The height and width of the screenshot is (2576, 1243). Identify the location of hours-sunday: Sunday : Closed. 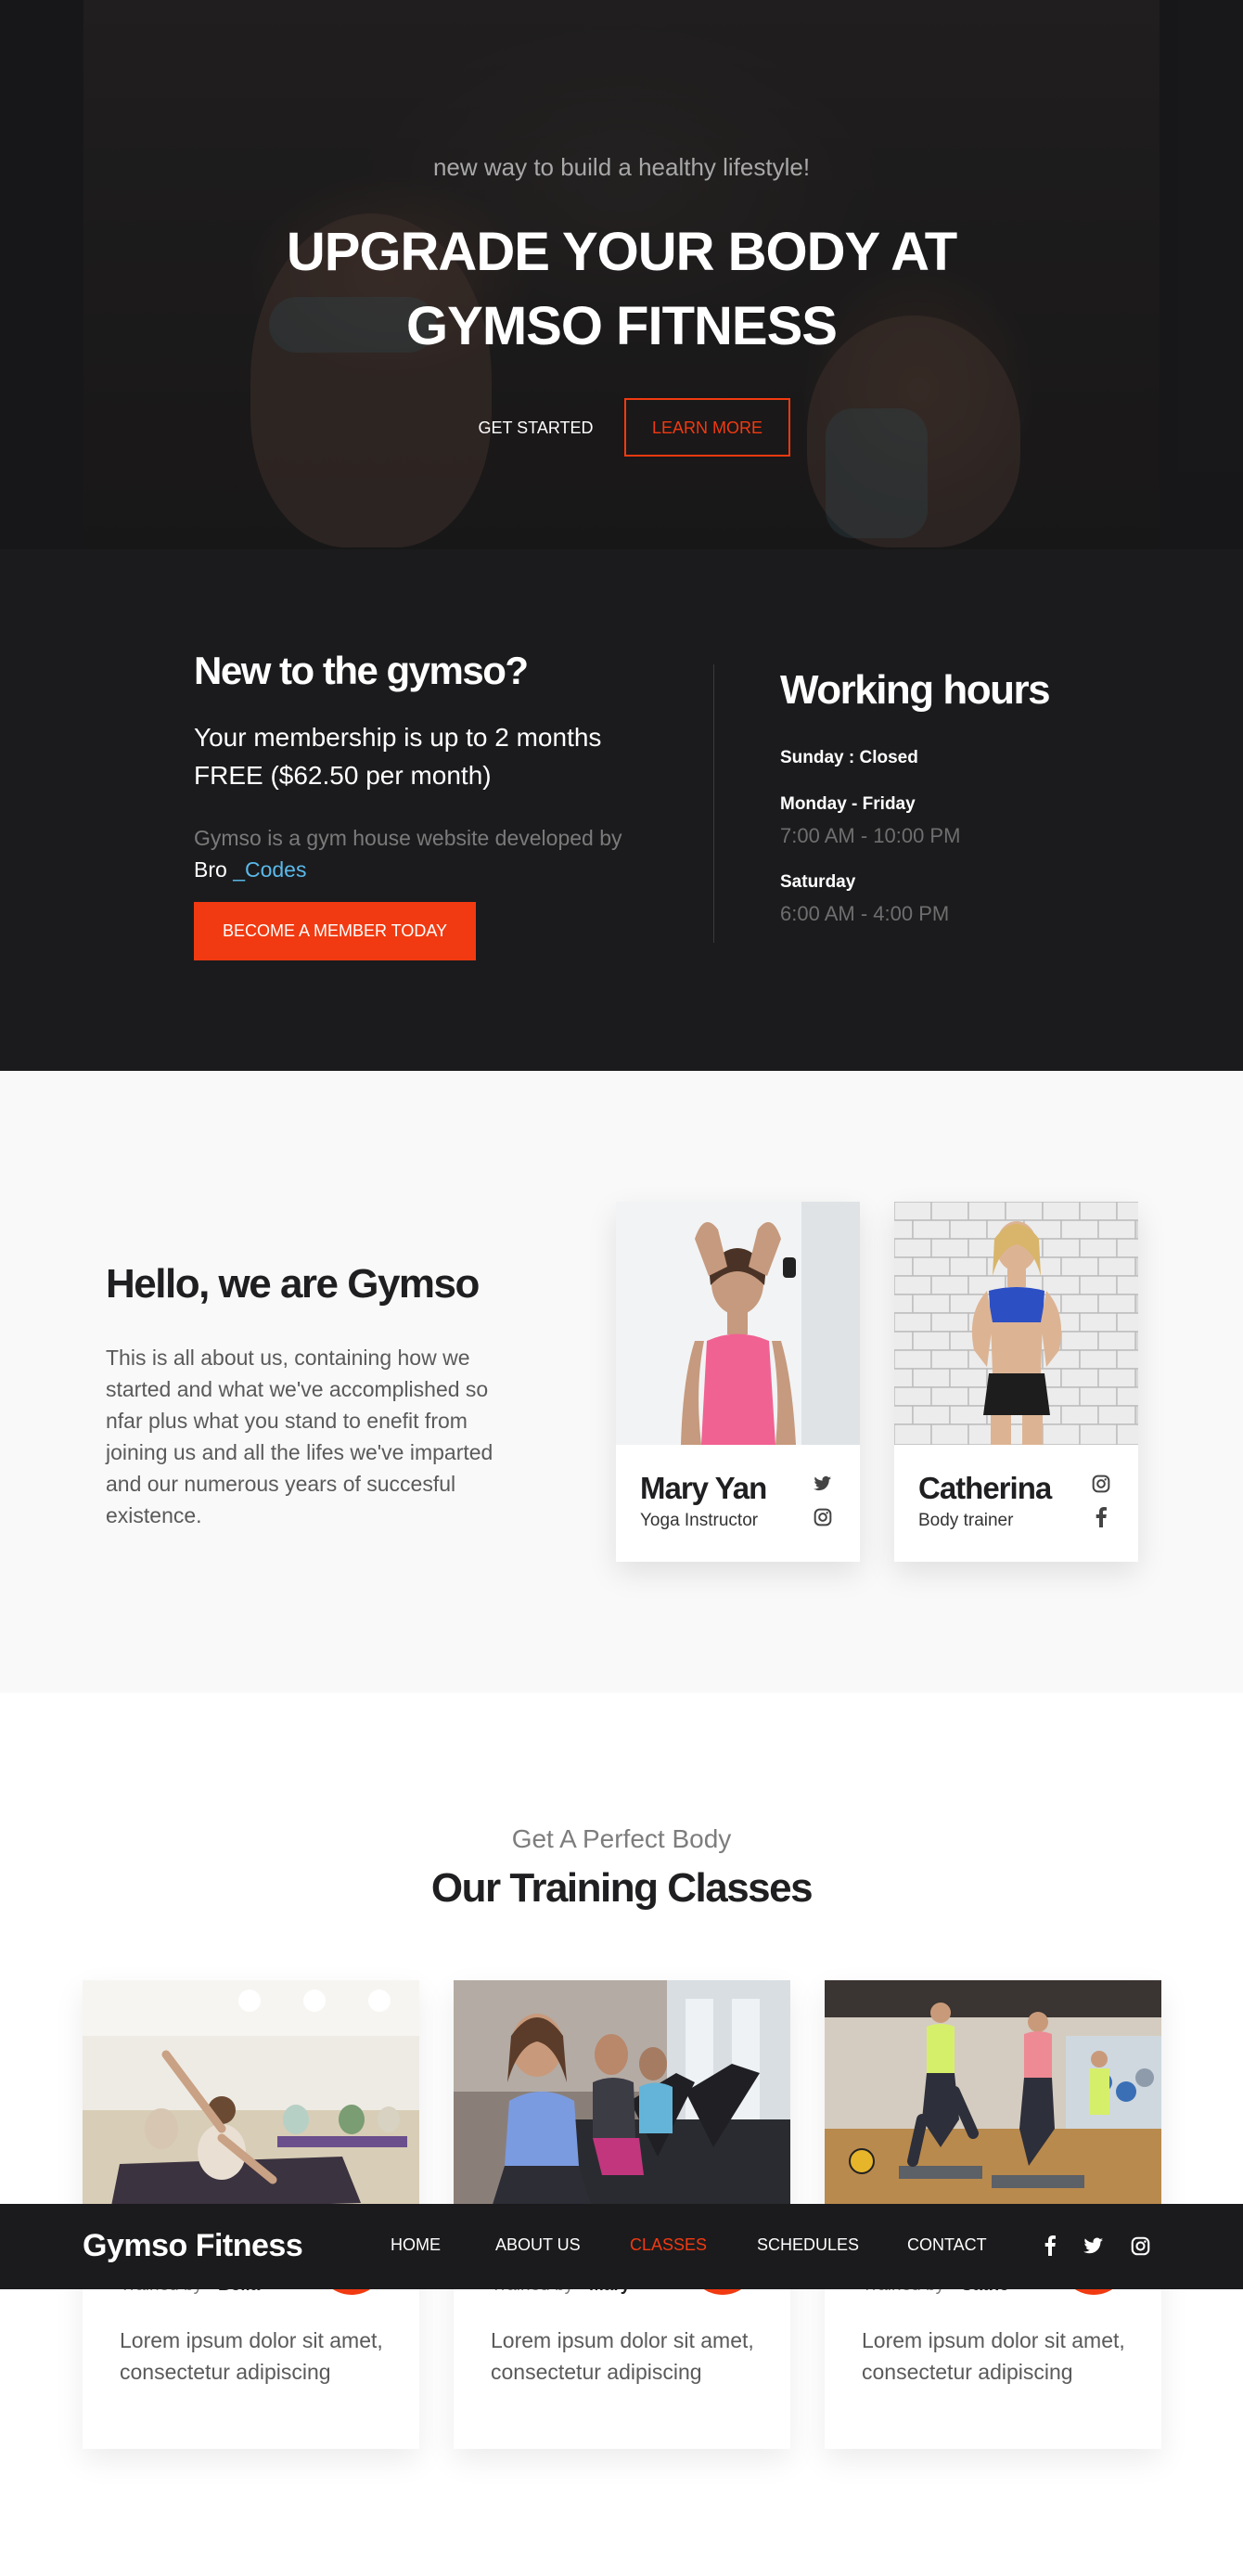
(849, 757).